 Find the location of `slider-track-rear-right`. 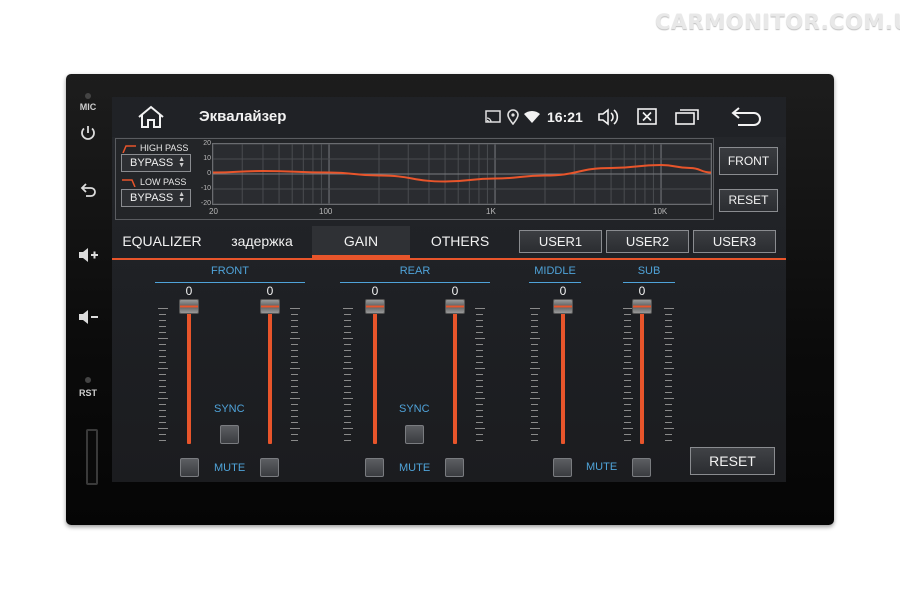

slider-track-rear-right is located at coordinates (455, 378).